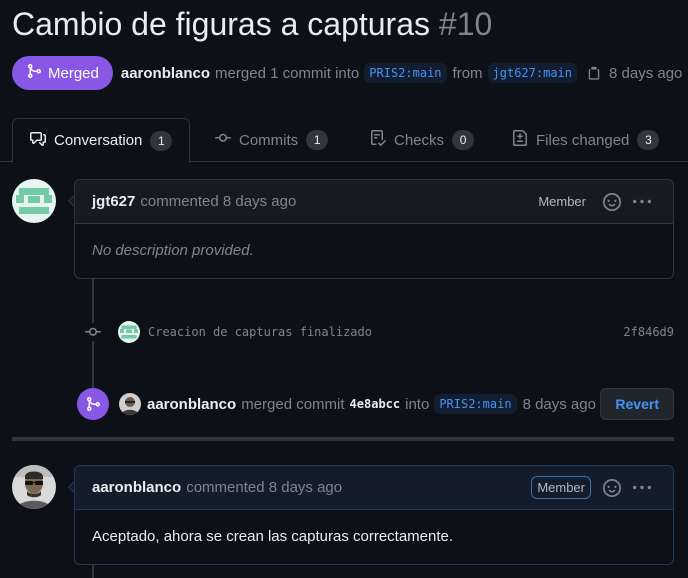 The height and width of the screenshot is (578, 688). I want to click on commit-message-link: Creacion de capturas finalizado, so click(260, 332).